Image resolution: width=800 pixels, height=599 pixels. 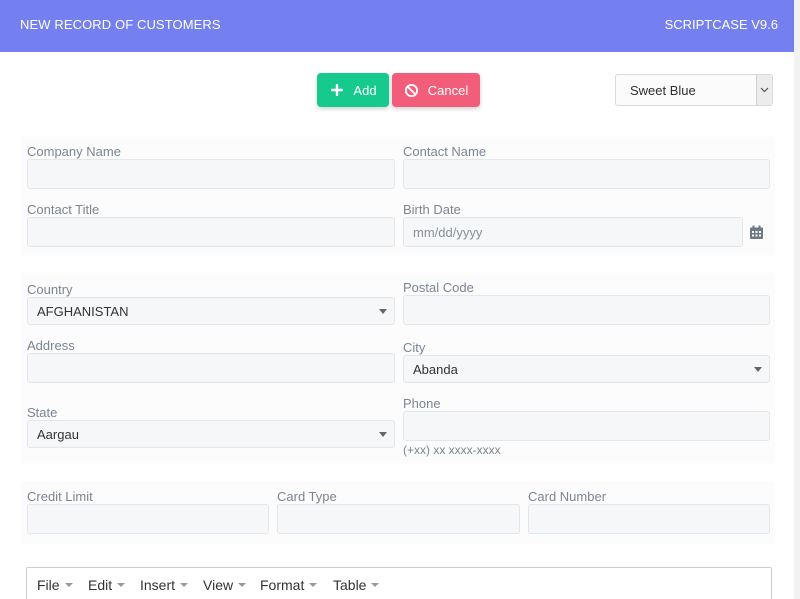 What do you see at coordinates (448, 90) in the screenshot?
I see `cancel-button-label: Cancel` at bounding box center [448, 90].